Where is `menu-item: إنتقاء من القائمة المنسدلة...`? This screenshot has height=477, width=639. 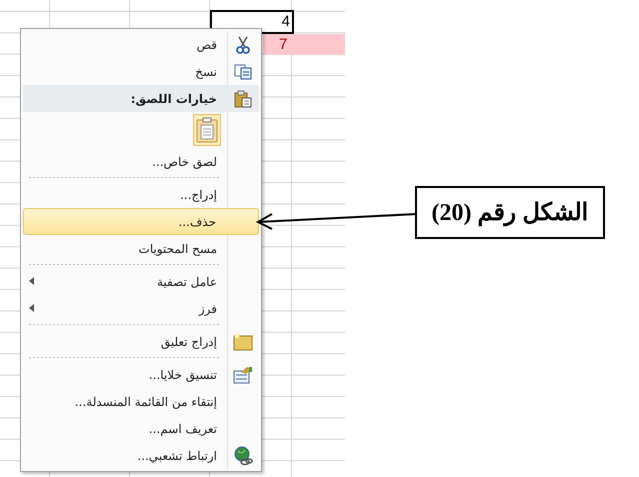
menu-item: إنتقاء من القائمة المنسدلة... is located at coordinates (141, 401).